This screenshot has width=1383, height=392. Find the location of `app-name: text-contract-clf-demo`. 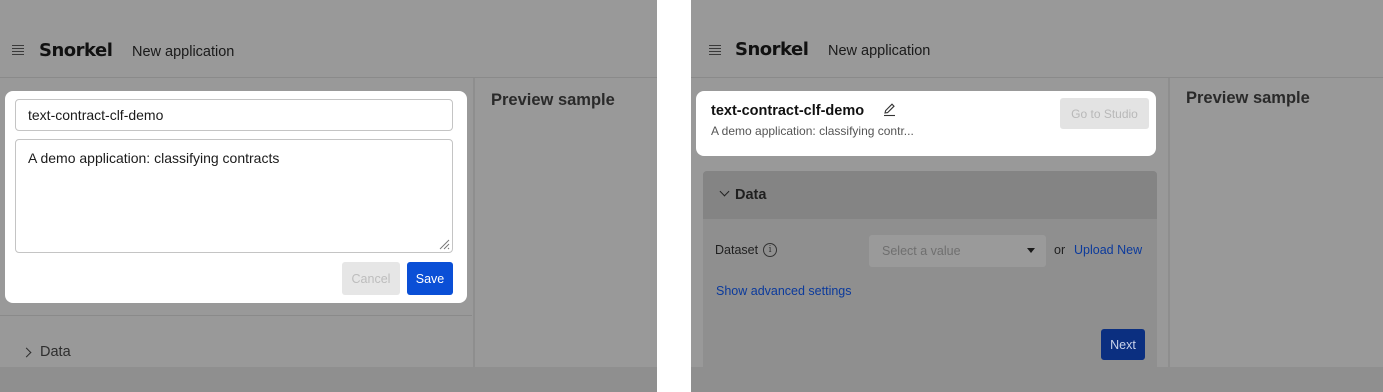

app-name: text-contract-clf-demo is located at coordinates (788, 111).